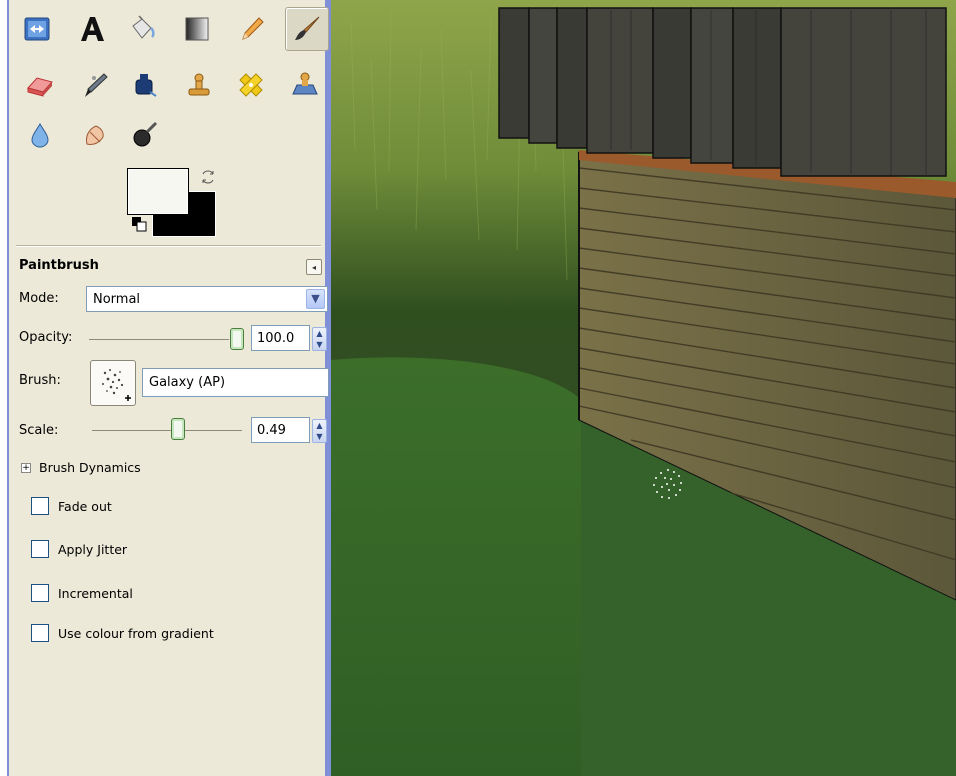 The width and height of the screenshot is (956, 776). Describe the element at coordinates (95, 135) in the screenshot. I see `smudge-icon` at that location.